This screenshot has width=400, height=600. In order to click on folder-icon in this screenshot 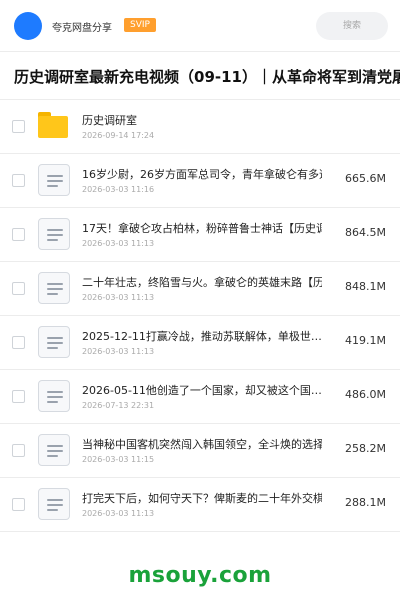, I will do `click(53, 125)`.